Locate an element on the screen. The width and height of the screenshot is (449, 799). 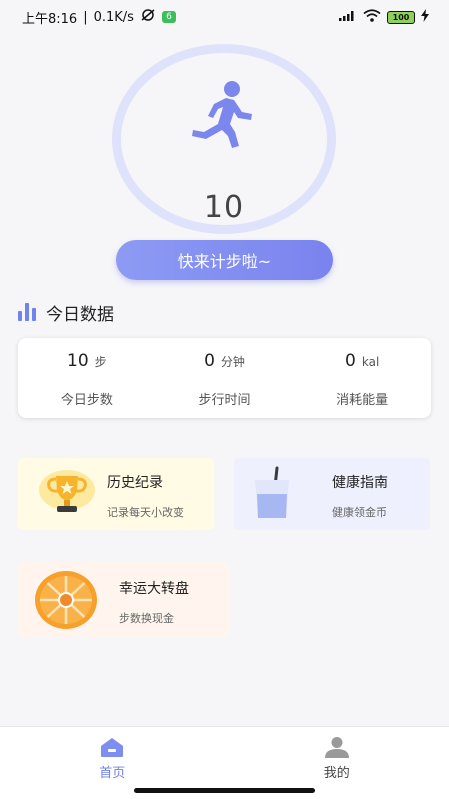
history-subtitle: 记录每天小改变 is located at coordinates (145, 512).